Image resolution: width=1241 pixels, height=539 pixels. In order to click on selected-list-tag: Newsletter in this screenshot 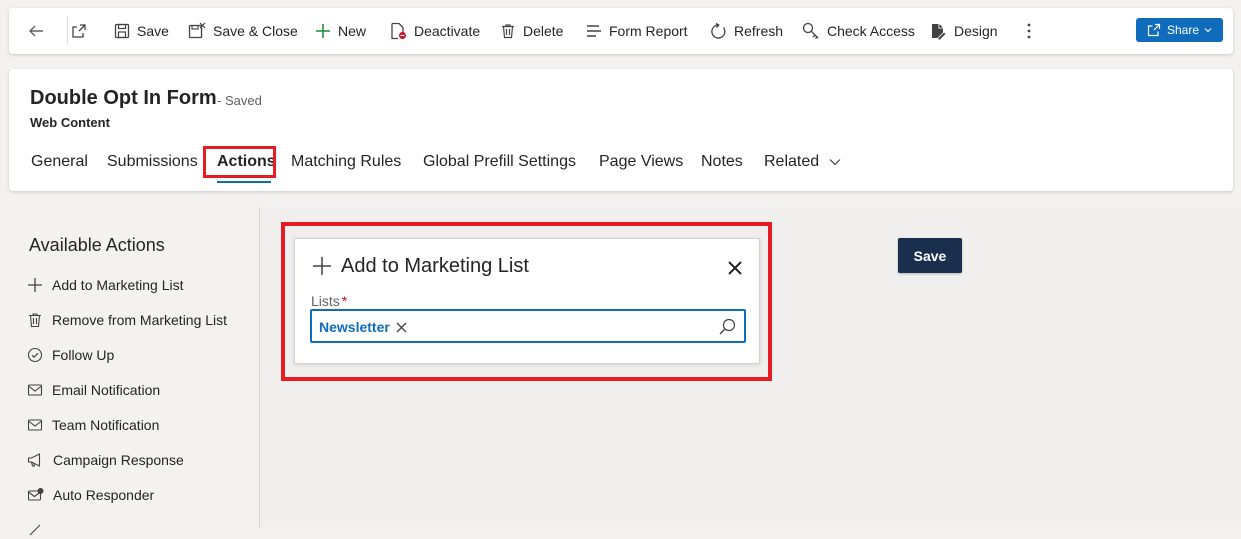, I will do `click(363, 327)`.